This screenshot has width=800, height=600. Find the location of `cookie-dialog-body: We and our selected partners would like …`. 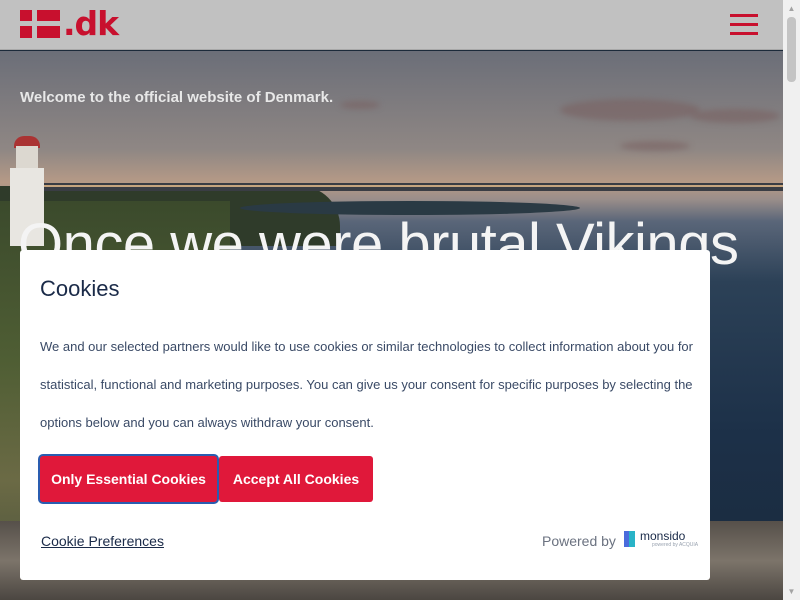

cookie-dialog-body: We and our selected partners would like … is located at coordinates (366, 384).